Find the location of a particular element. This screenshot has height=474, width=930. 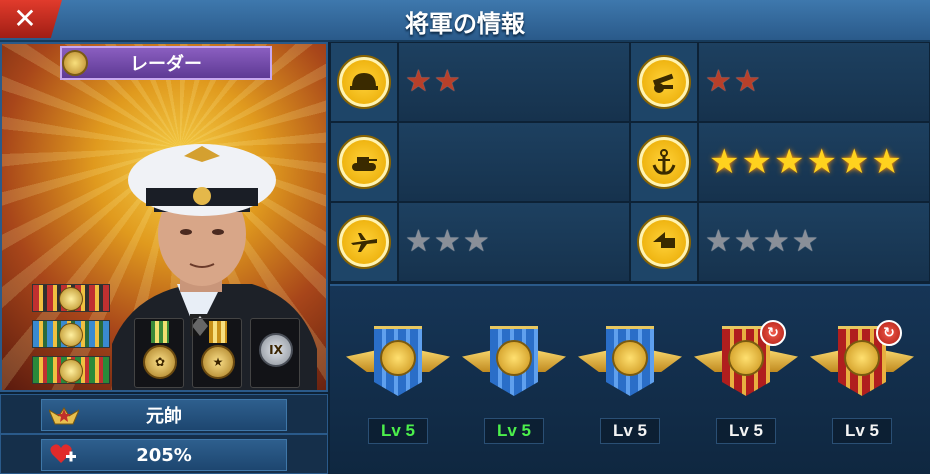

general-name: レーダー is located at coordinates (166, 64).